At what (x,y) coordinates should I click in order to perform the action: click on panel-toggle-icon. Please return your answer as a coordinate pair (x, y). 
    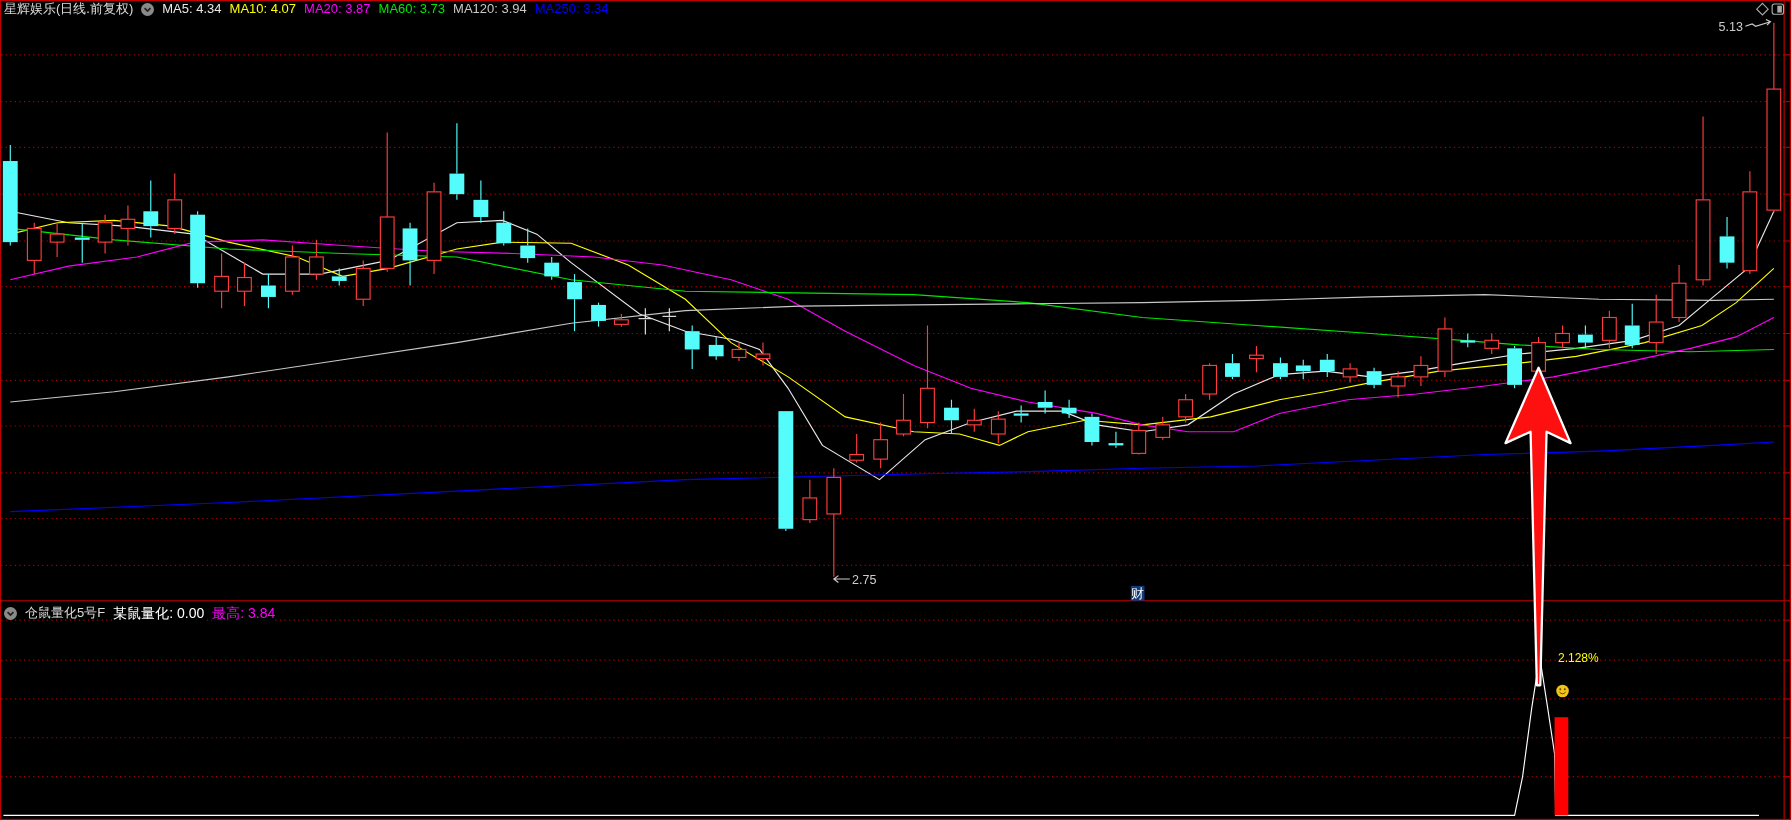
    Looking at the image, I should click on (1778, 9).